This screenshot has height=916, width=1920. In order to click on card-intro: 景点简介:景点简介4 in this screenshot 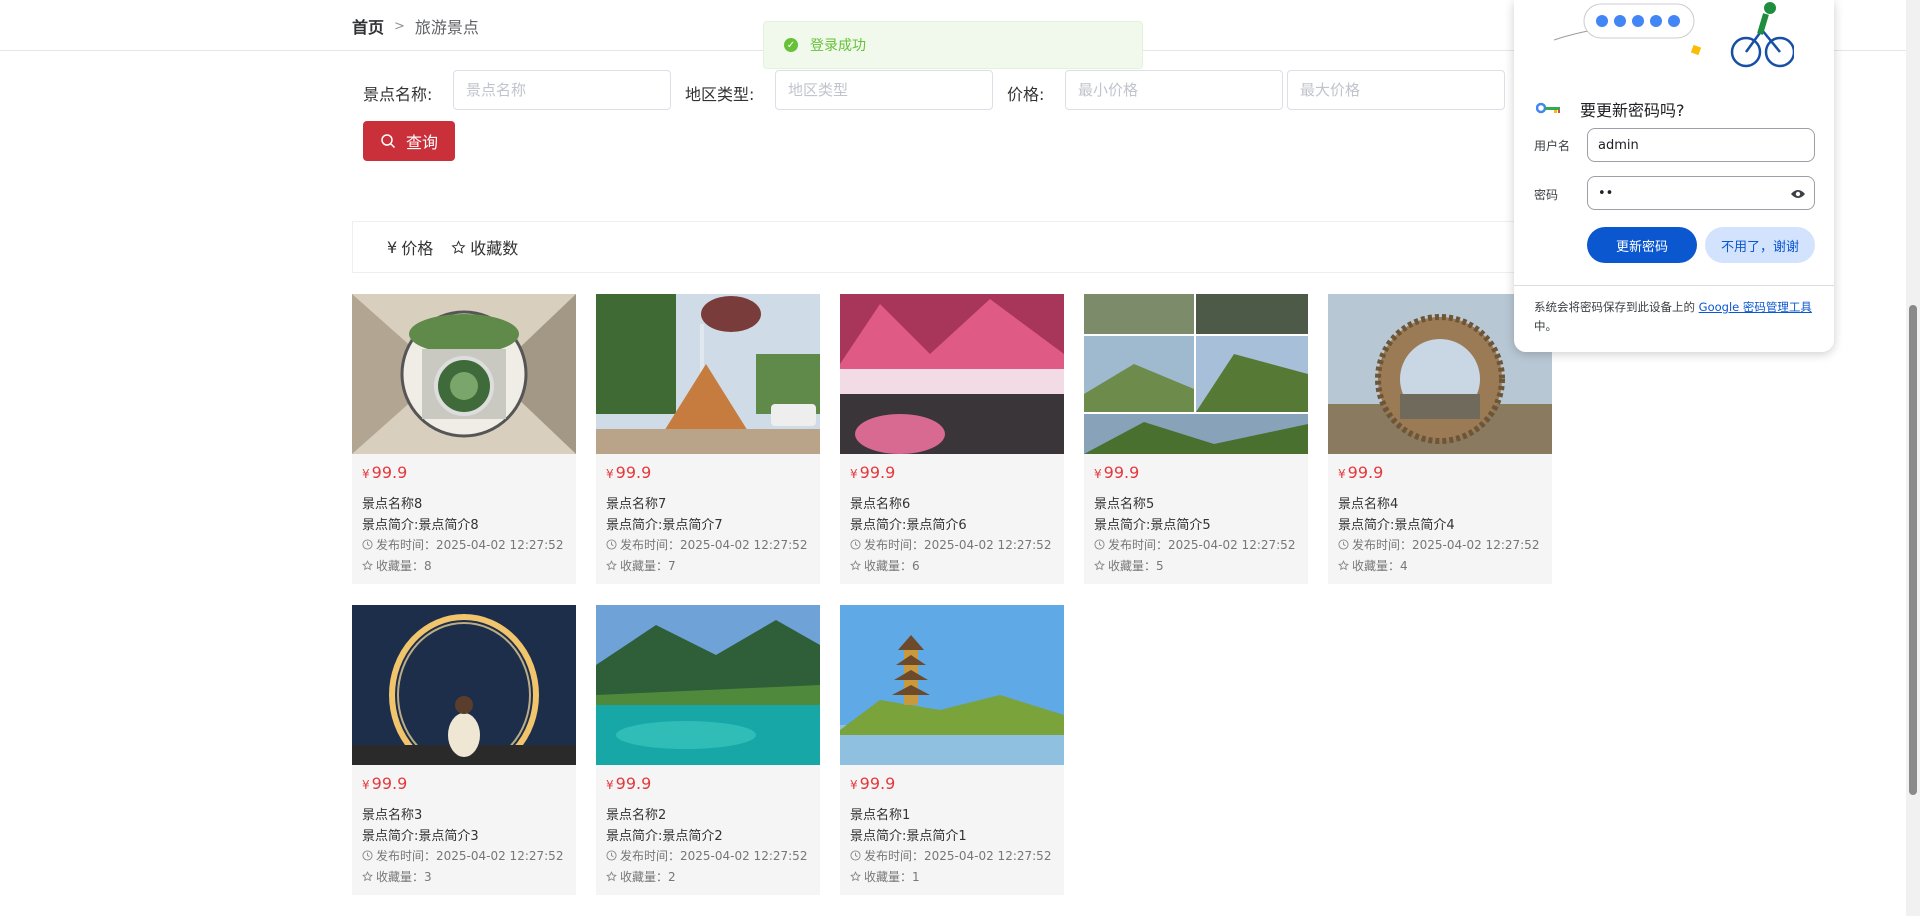, I will do `click(1396, 525)`.